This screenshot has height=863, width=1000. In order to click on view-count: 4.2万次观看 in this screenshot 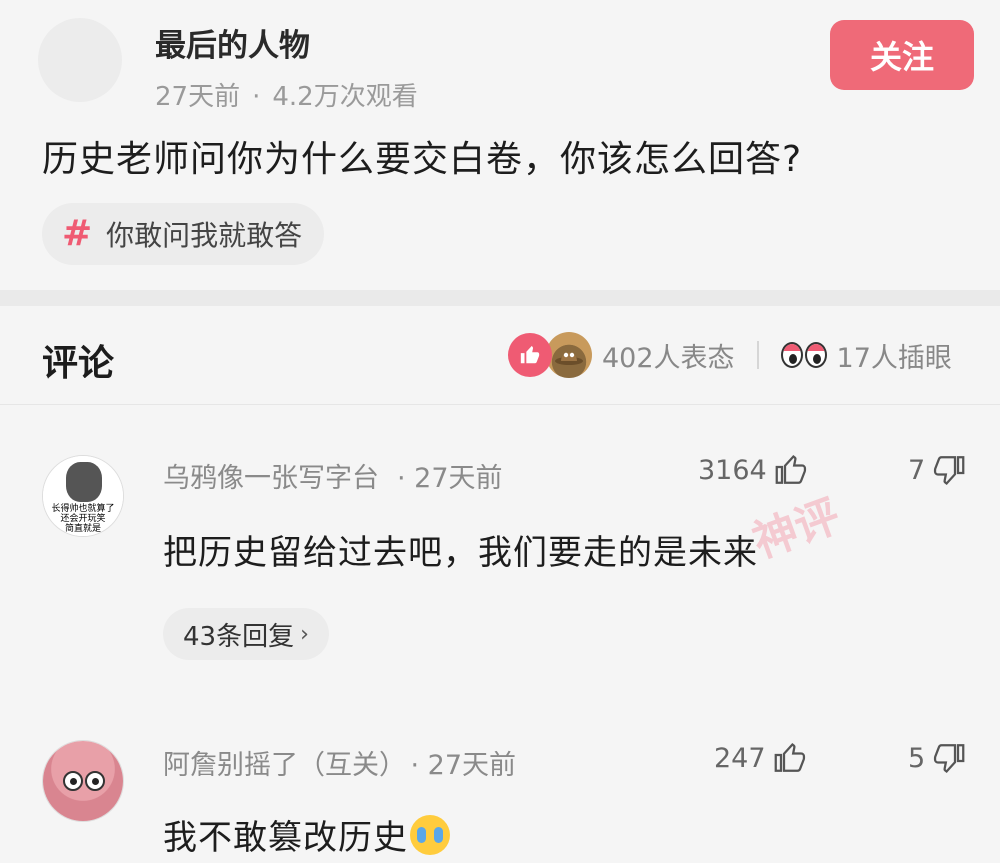, I will do `click(345, 97)`.